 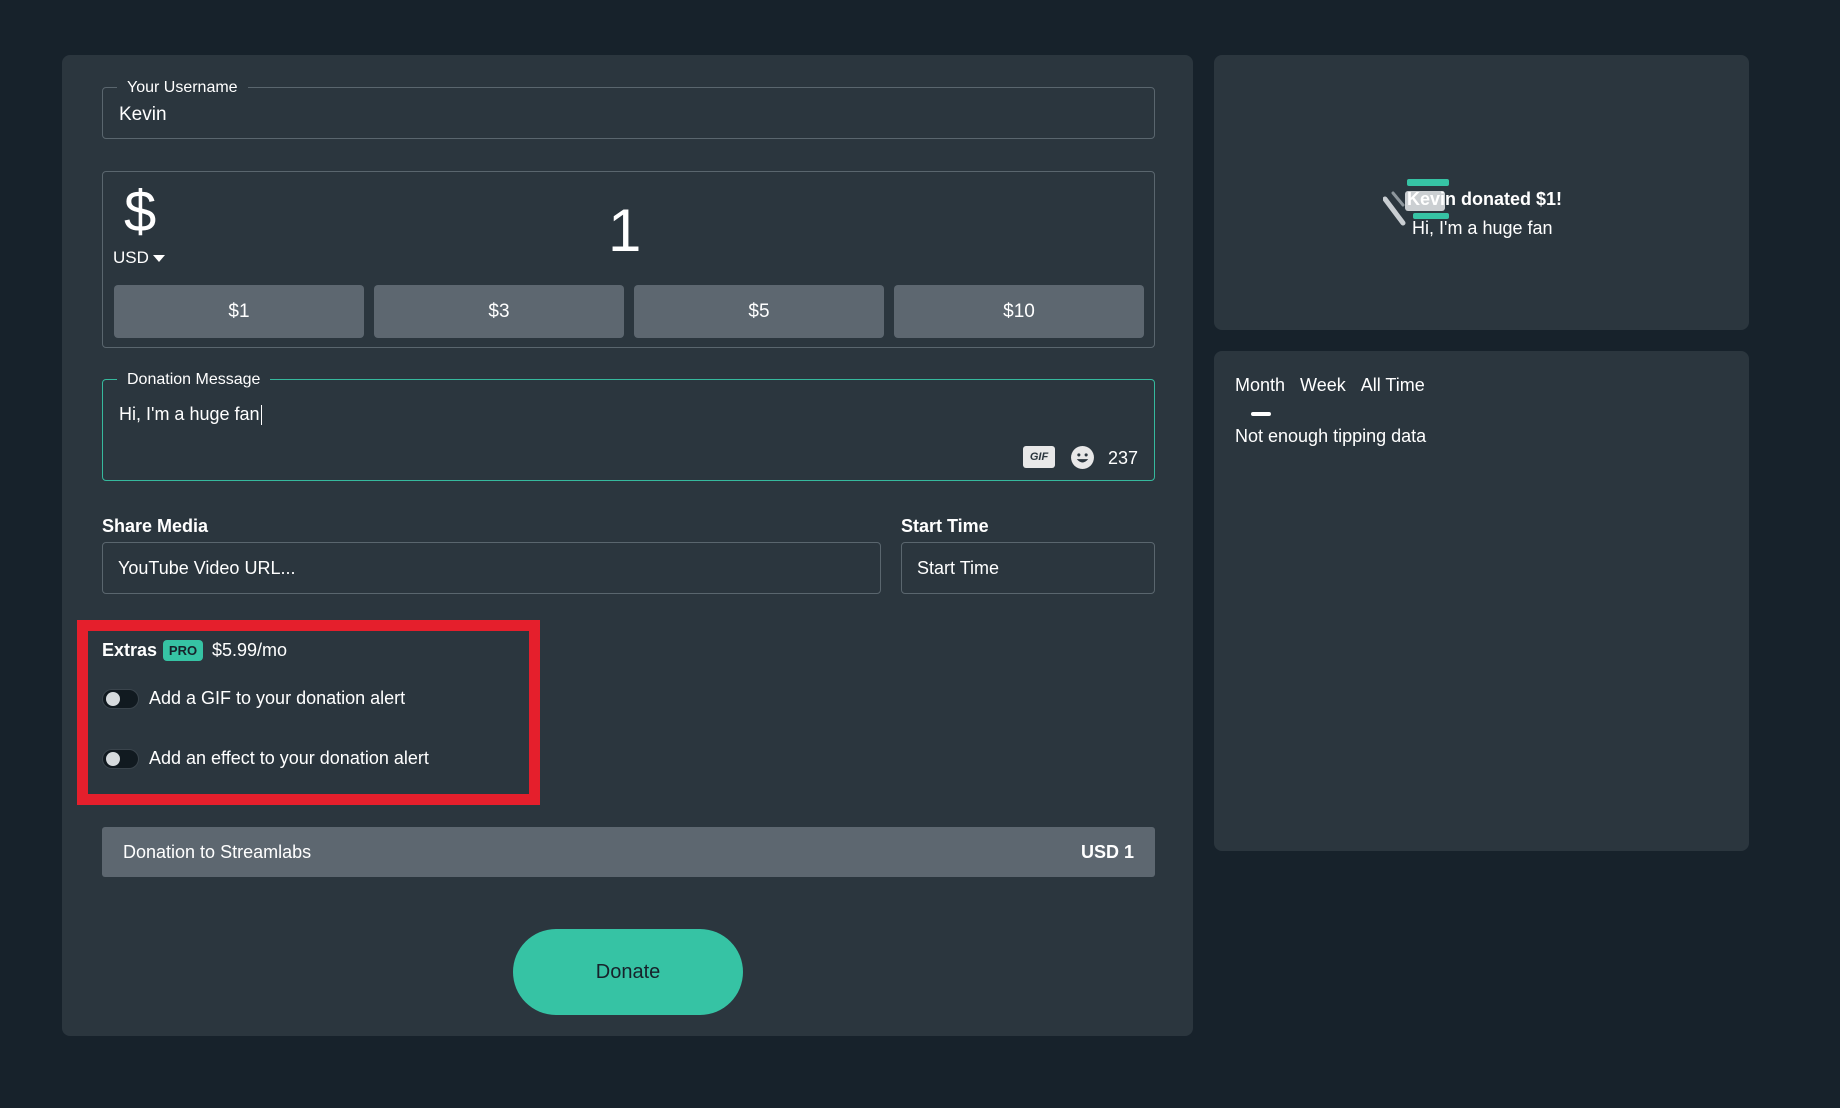 I want to click on pro-badge: PRO, so click(x=183, y=650).